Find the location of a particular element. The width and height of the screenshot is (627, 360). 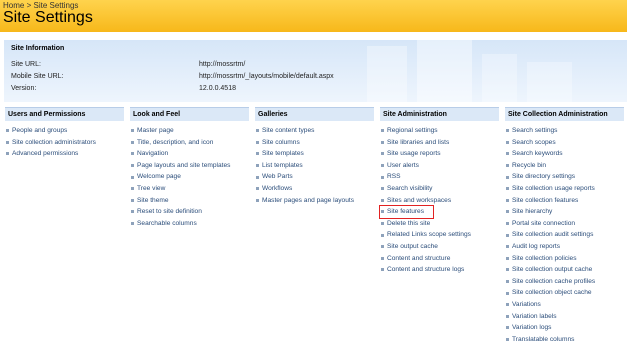

settings-link: Page layouts and site templates is located at coordinates (189, 166).